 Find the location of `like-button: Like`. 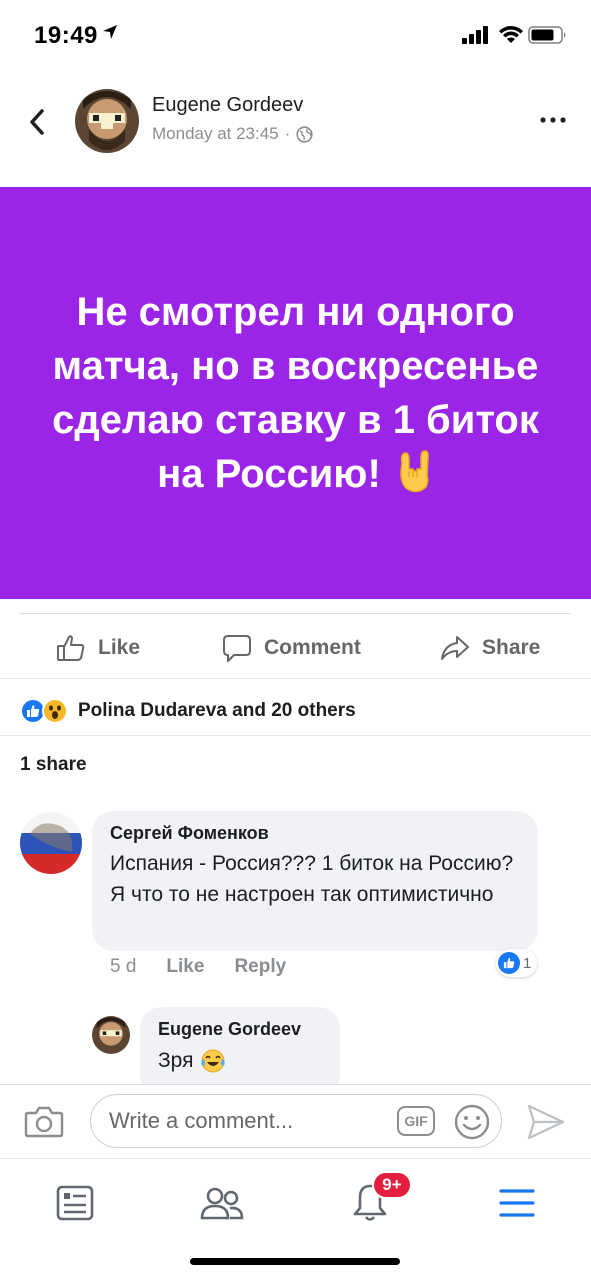

like-button: Like is located at coordinates (98, 648).